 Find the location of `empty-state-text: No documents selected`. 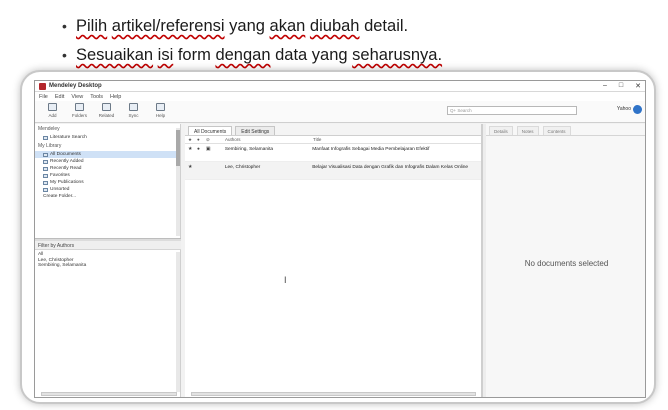

empty-state-text: No documents selected is located at coordinates (566, 263).